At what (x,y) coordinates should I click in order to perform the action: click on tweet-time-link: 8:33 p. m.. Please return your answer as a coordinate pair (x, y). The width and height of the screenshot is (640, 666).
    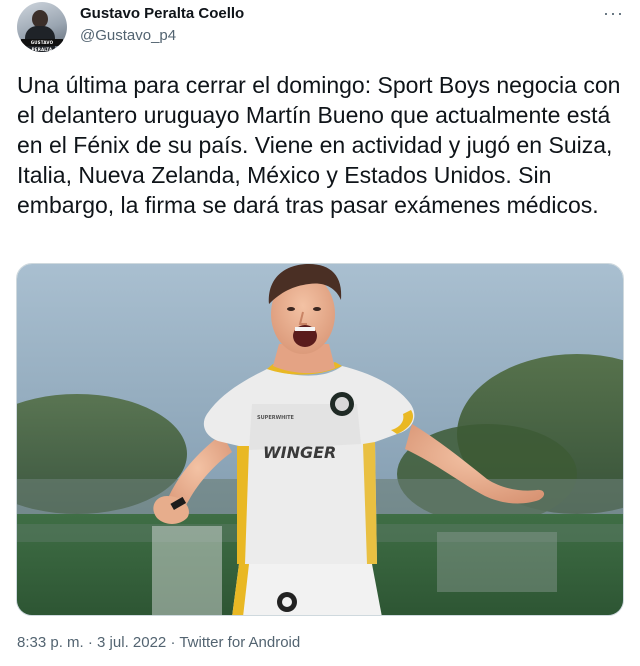
    Looking at the image, I should click on (50, 642).